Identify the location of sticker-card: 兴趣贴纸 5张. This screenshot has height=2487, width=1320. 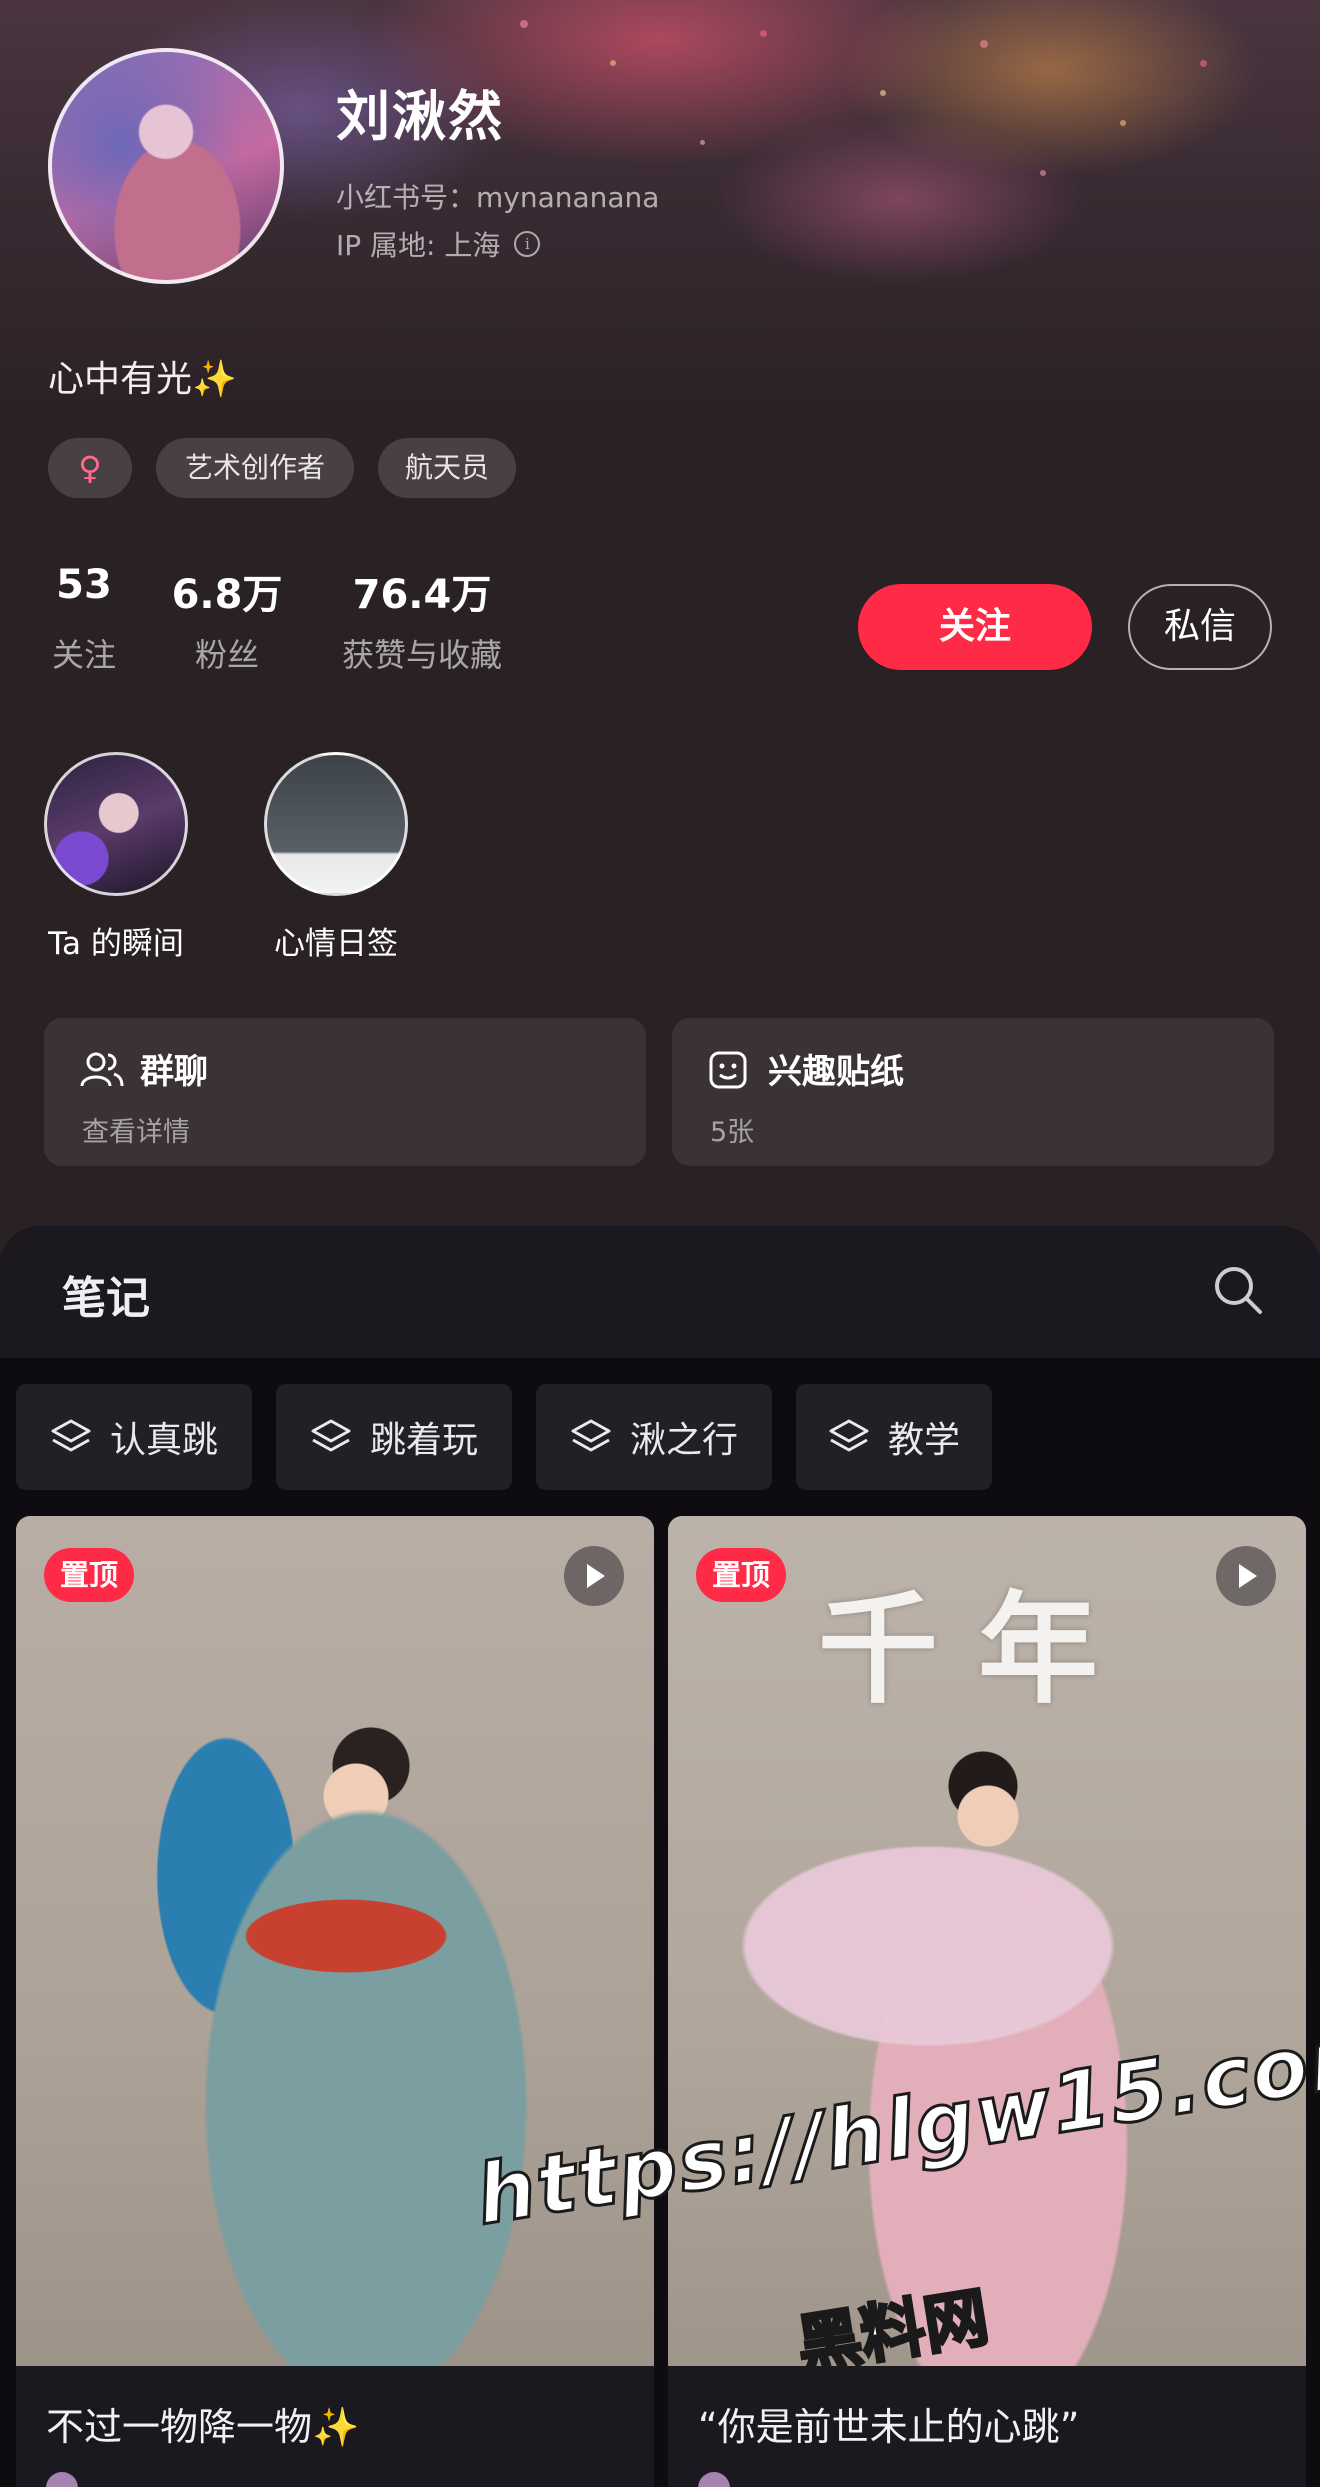
(973, 1092).